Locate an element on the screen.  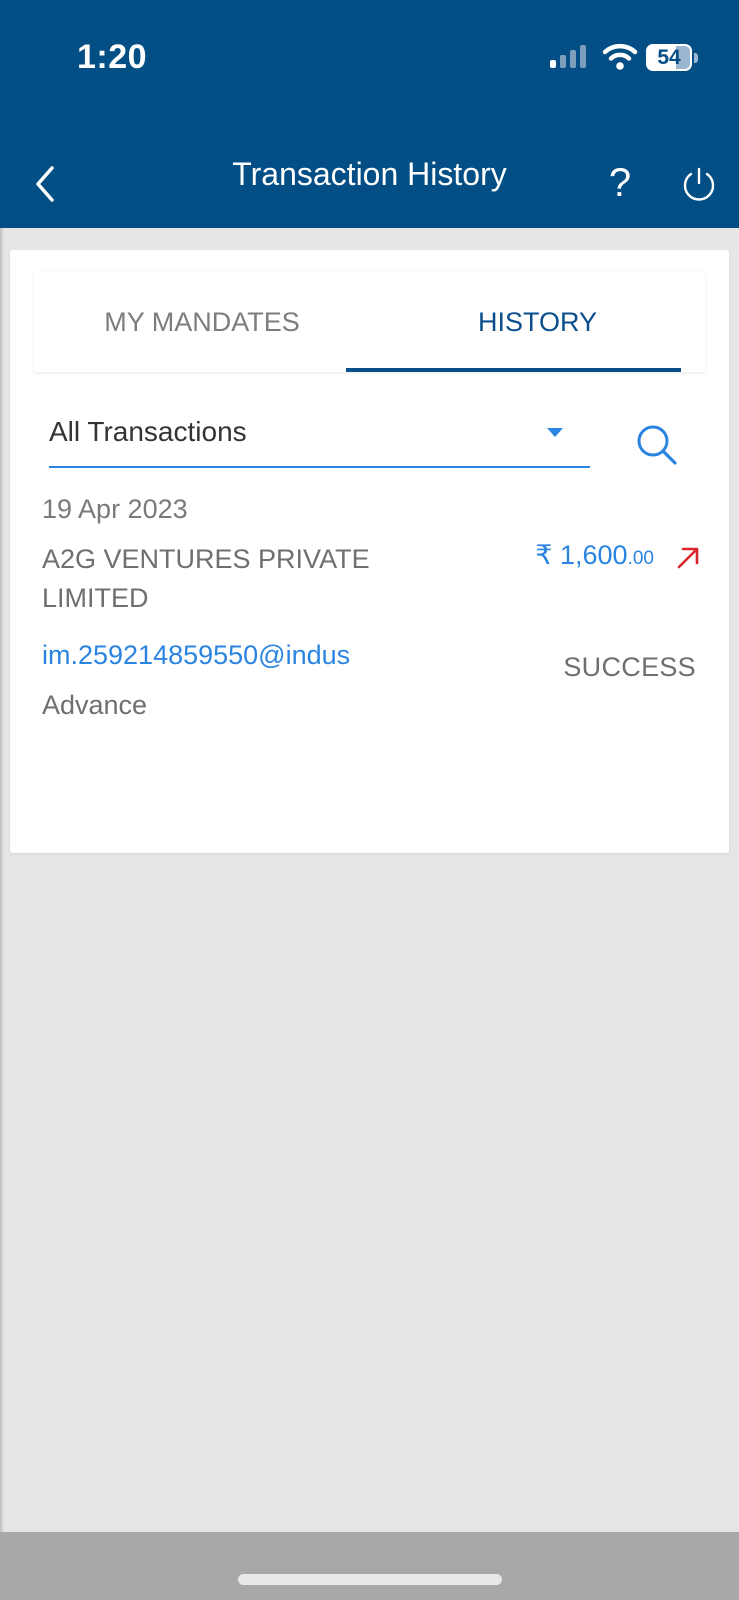
search-icon is located at coordinates (657, 445).